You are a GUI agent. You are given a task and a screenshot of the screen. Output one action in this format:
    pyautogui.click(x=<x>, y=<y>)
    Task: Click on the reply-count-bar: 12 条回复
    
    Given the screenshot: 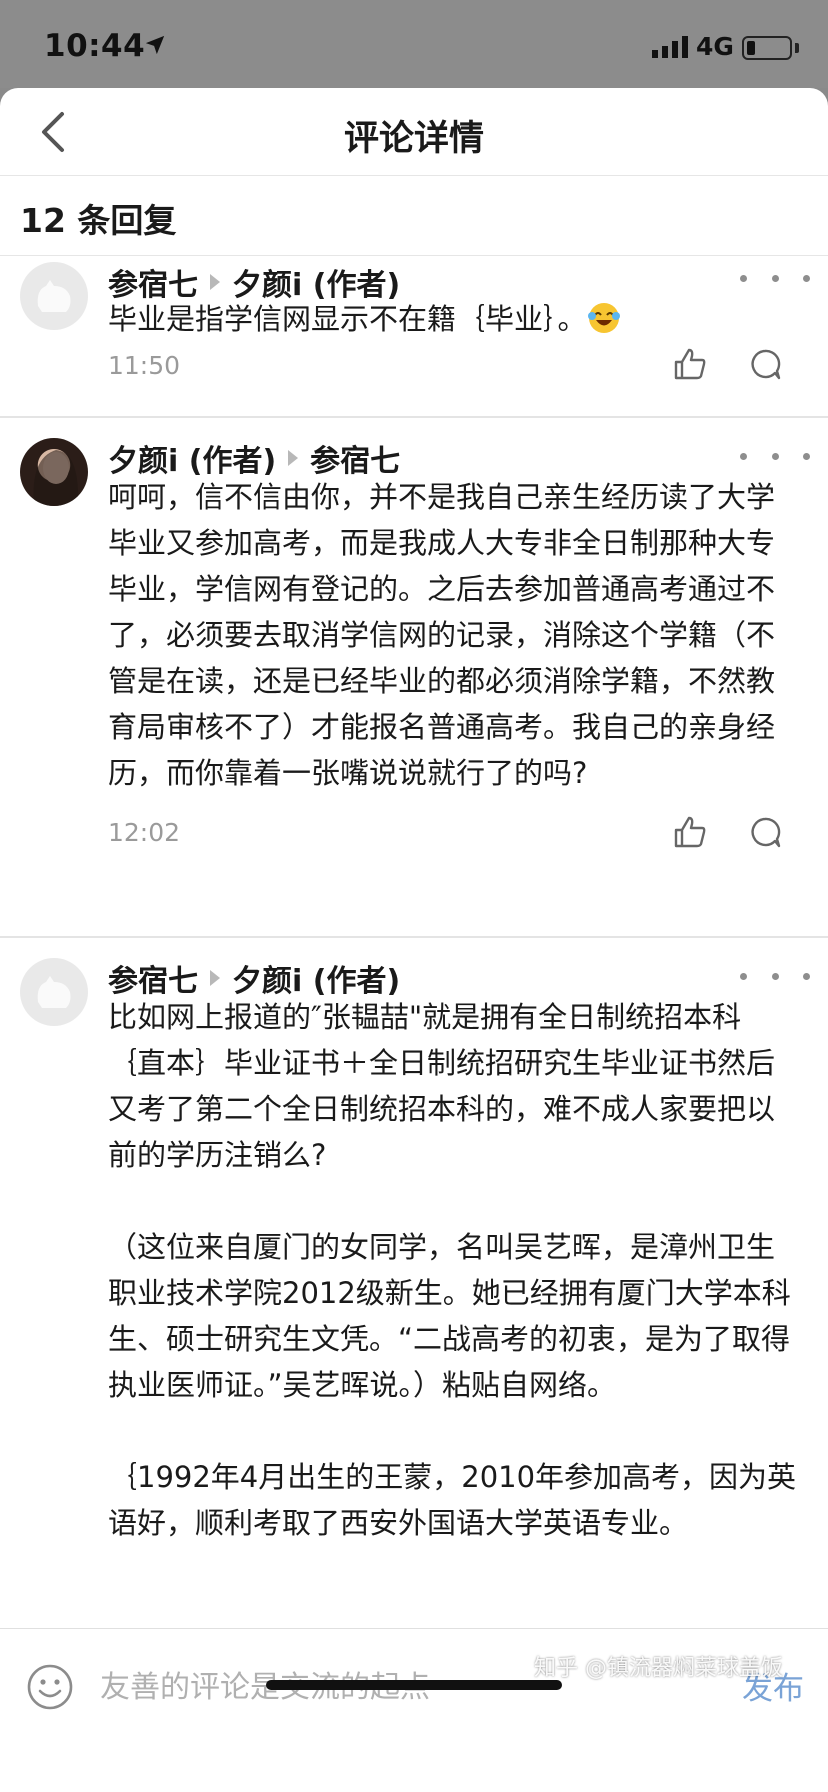 What is the action you would take?
    pyautogui.click(x=414, y=216)
    